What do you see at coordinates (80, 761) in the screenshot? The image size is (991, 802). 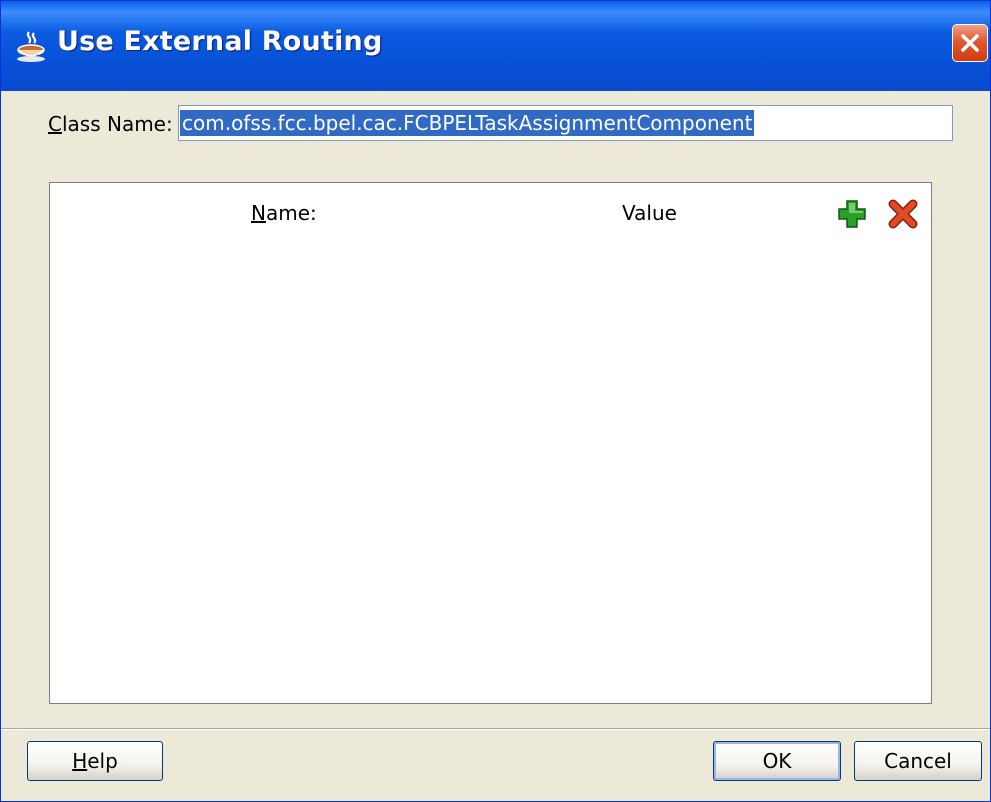 I see `help-mnemonic: H` at bounding box center [80, 761].